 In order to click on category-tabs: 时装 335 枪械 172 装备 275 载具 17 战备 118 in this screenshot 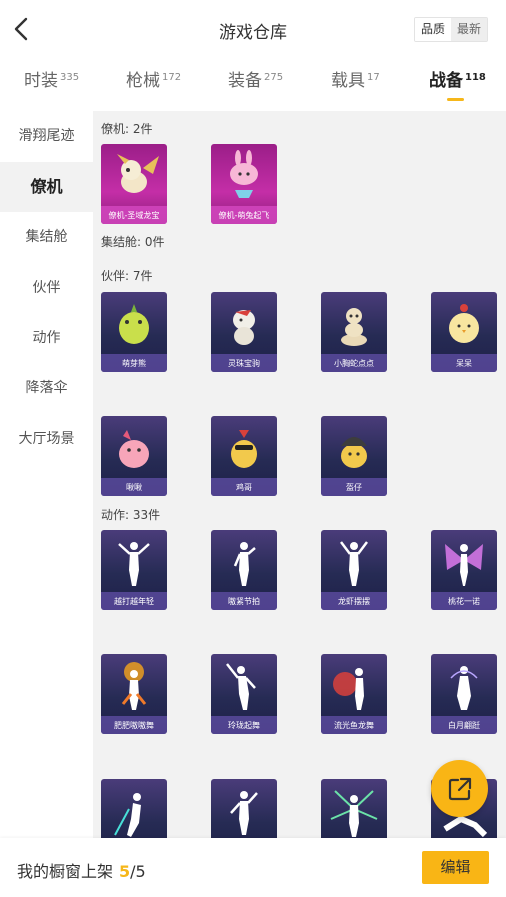, I will do `click(253, 86)`.